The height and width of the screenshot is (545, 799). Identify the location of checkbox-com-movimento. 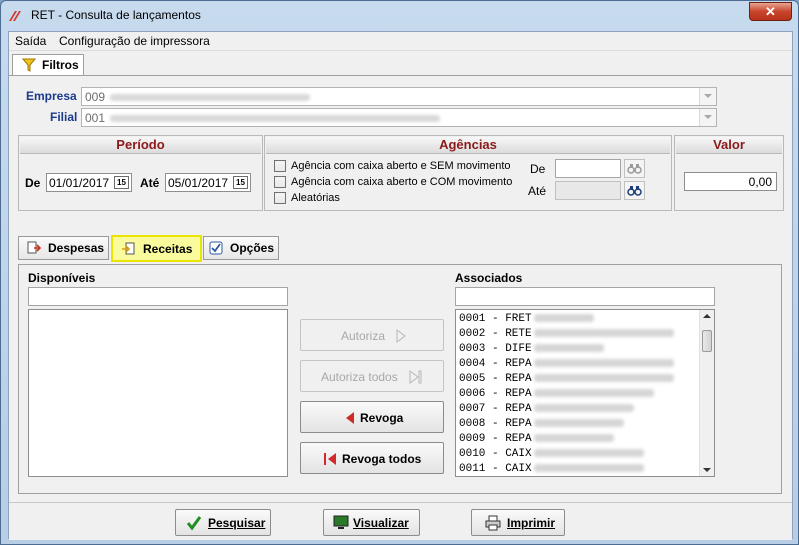
(280, 182).